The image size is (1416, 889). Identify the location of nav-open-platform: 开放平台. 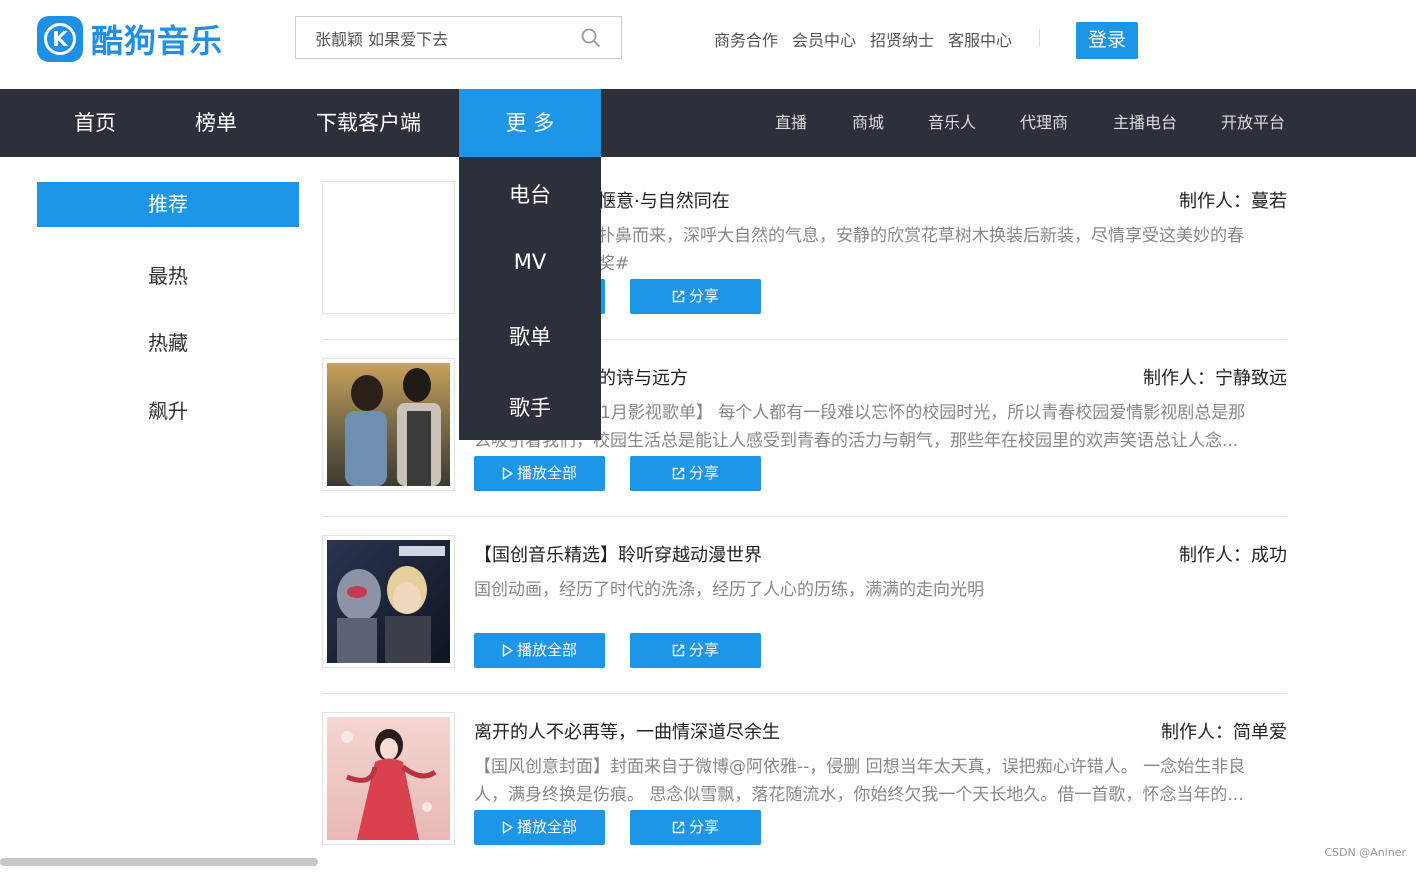
(1253, 123).